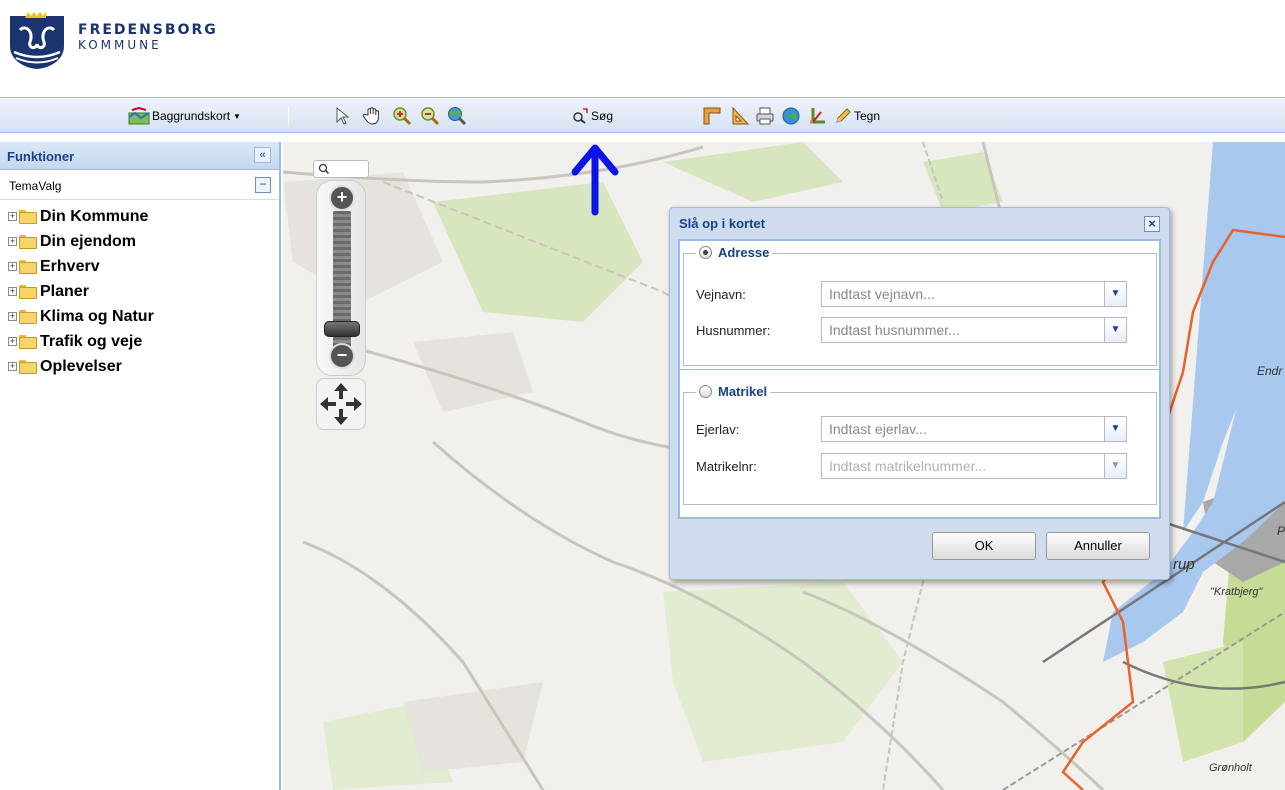 The width and height of the screenshot is (1285, 790). Describe the element at coordinates (705, 391) in the screenshot. I see `cadastre-radio` at that location.